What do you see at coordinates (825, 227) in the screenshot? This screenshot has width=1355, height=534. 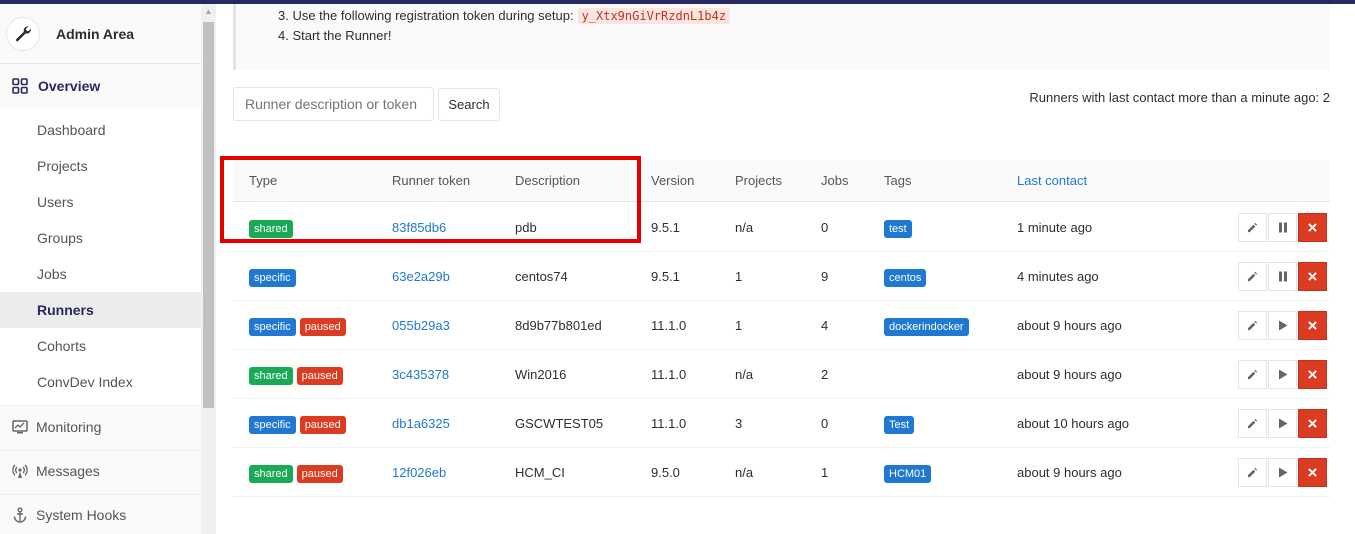 I see `runner-jobs: 0` at bounding box center [825, 227].